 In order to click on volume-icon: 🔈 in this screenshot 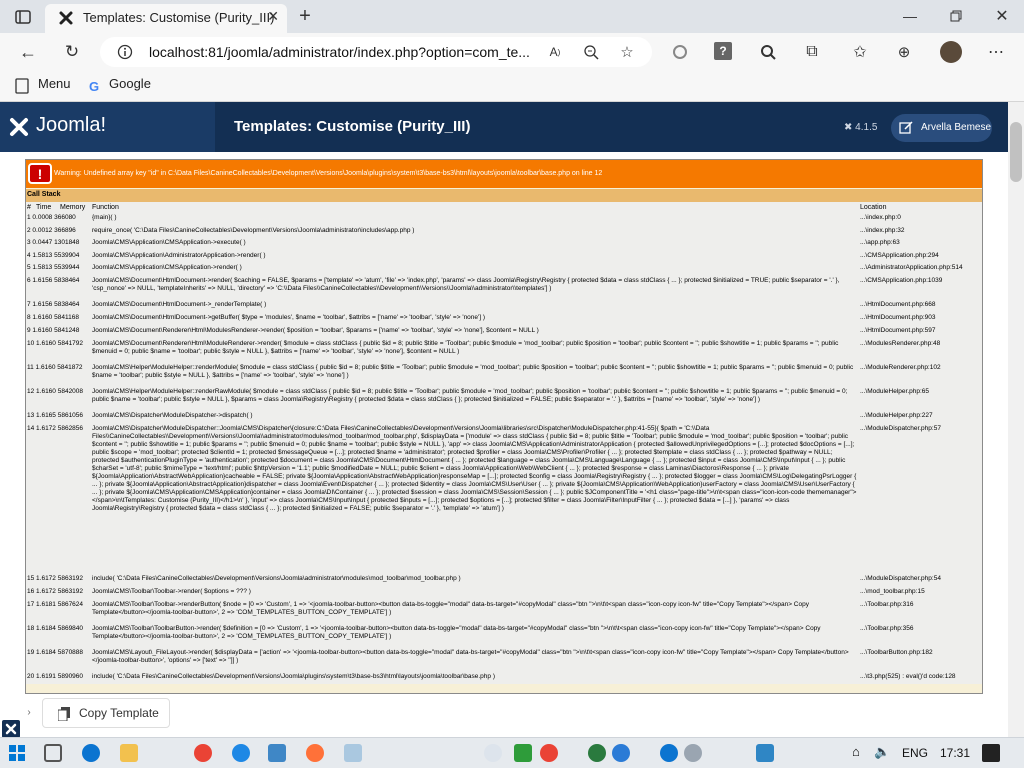, I will do `click(883, 753)`.